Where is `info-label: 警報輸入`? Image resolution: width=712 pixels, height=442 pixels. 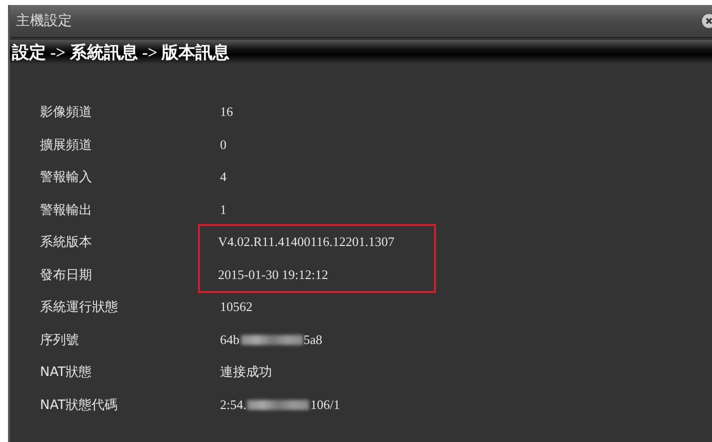
info-label: 警報輸入 is located at coordinates (66, 177).